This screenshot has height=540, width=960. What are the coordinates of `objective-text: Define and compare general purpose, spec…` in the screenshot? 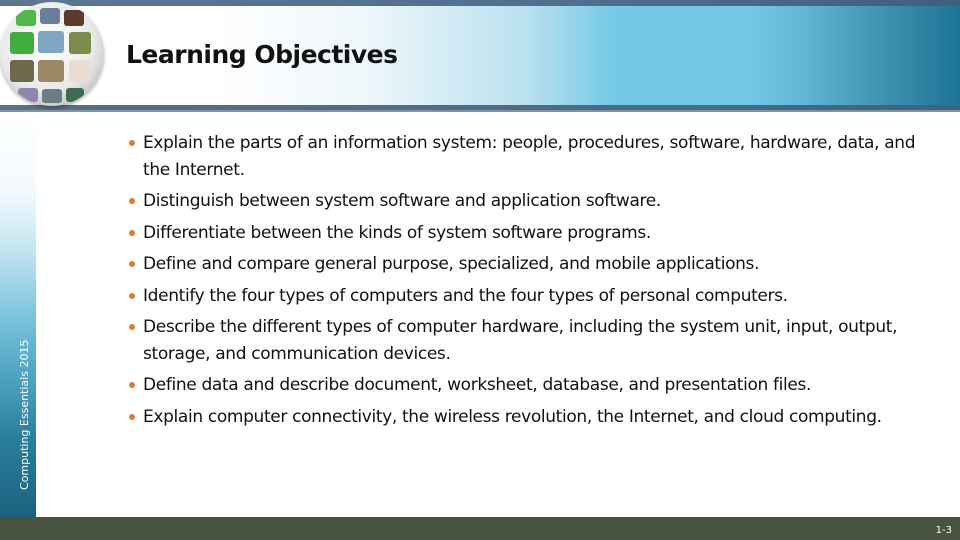 It's located at (451, 264).